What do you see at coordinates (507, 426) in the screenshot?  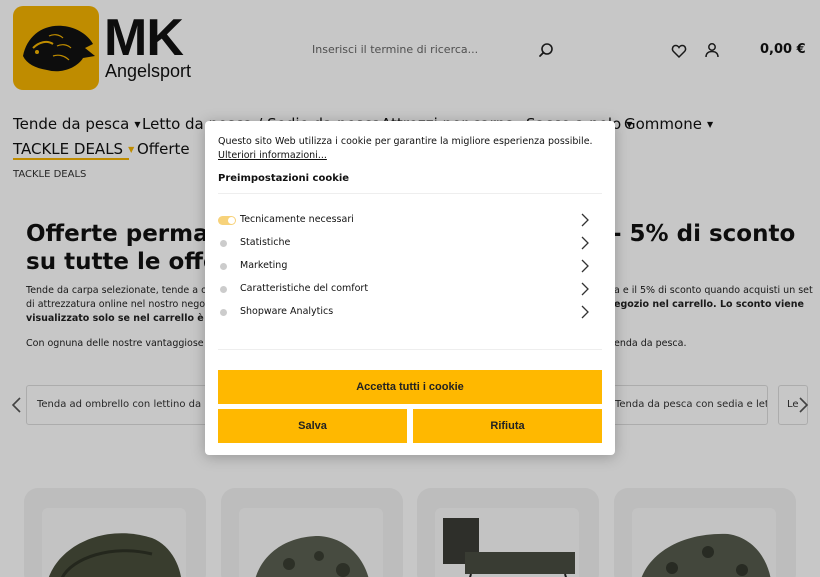 I see `reject-button: Rifiuta` at bounding box center [507, 426].